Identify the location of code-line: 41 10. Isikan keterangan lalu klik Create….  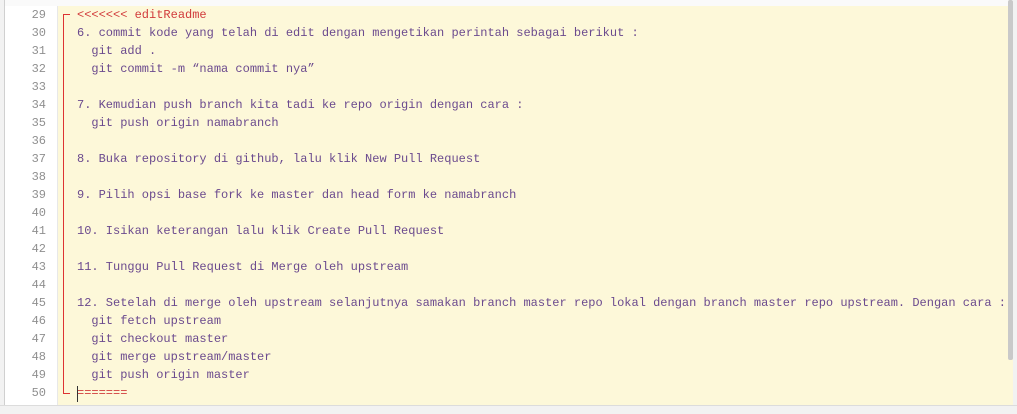
(509, 231).